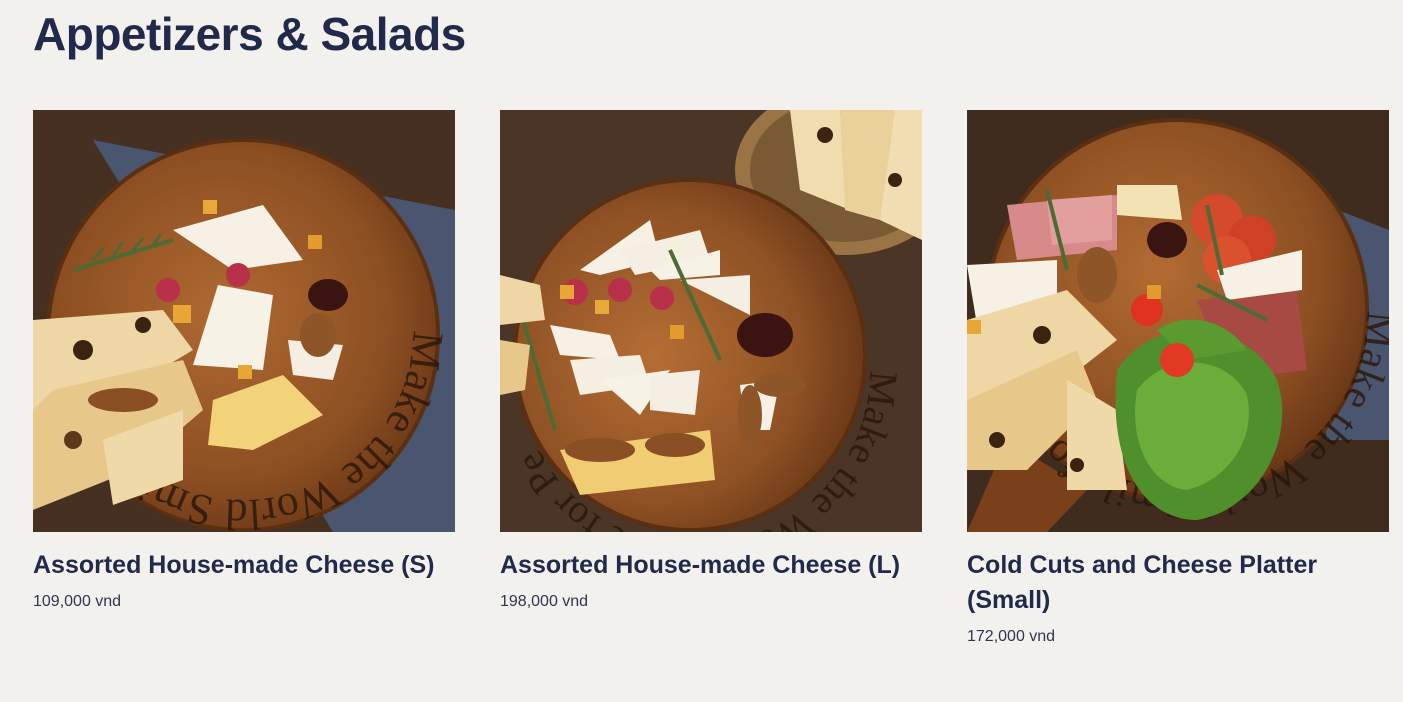 This screenshot has width=1403, height=702. What do you see at coordinates (711, 565) in the screenshot?
I see `menu-item-name: Assorted House-made Cheese (L)` at bounding box center [711, 565].